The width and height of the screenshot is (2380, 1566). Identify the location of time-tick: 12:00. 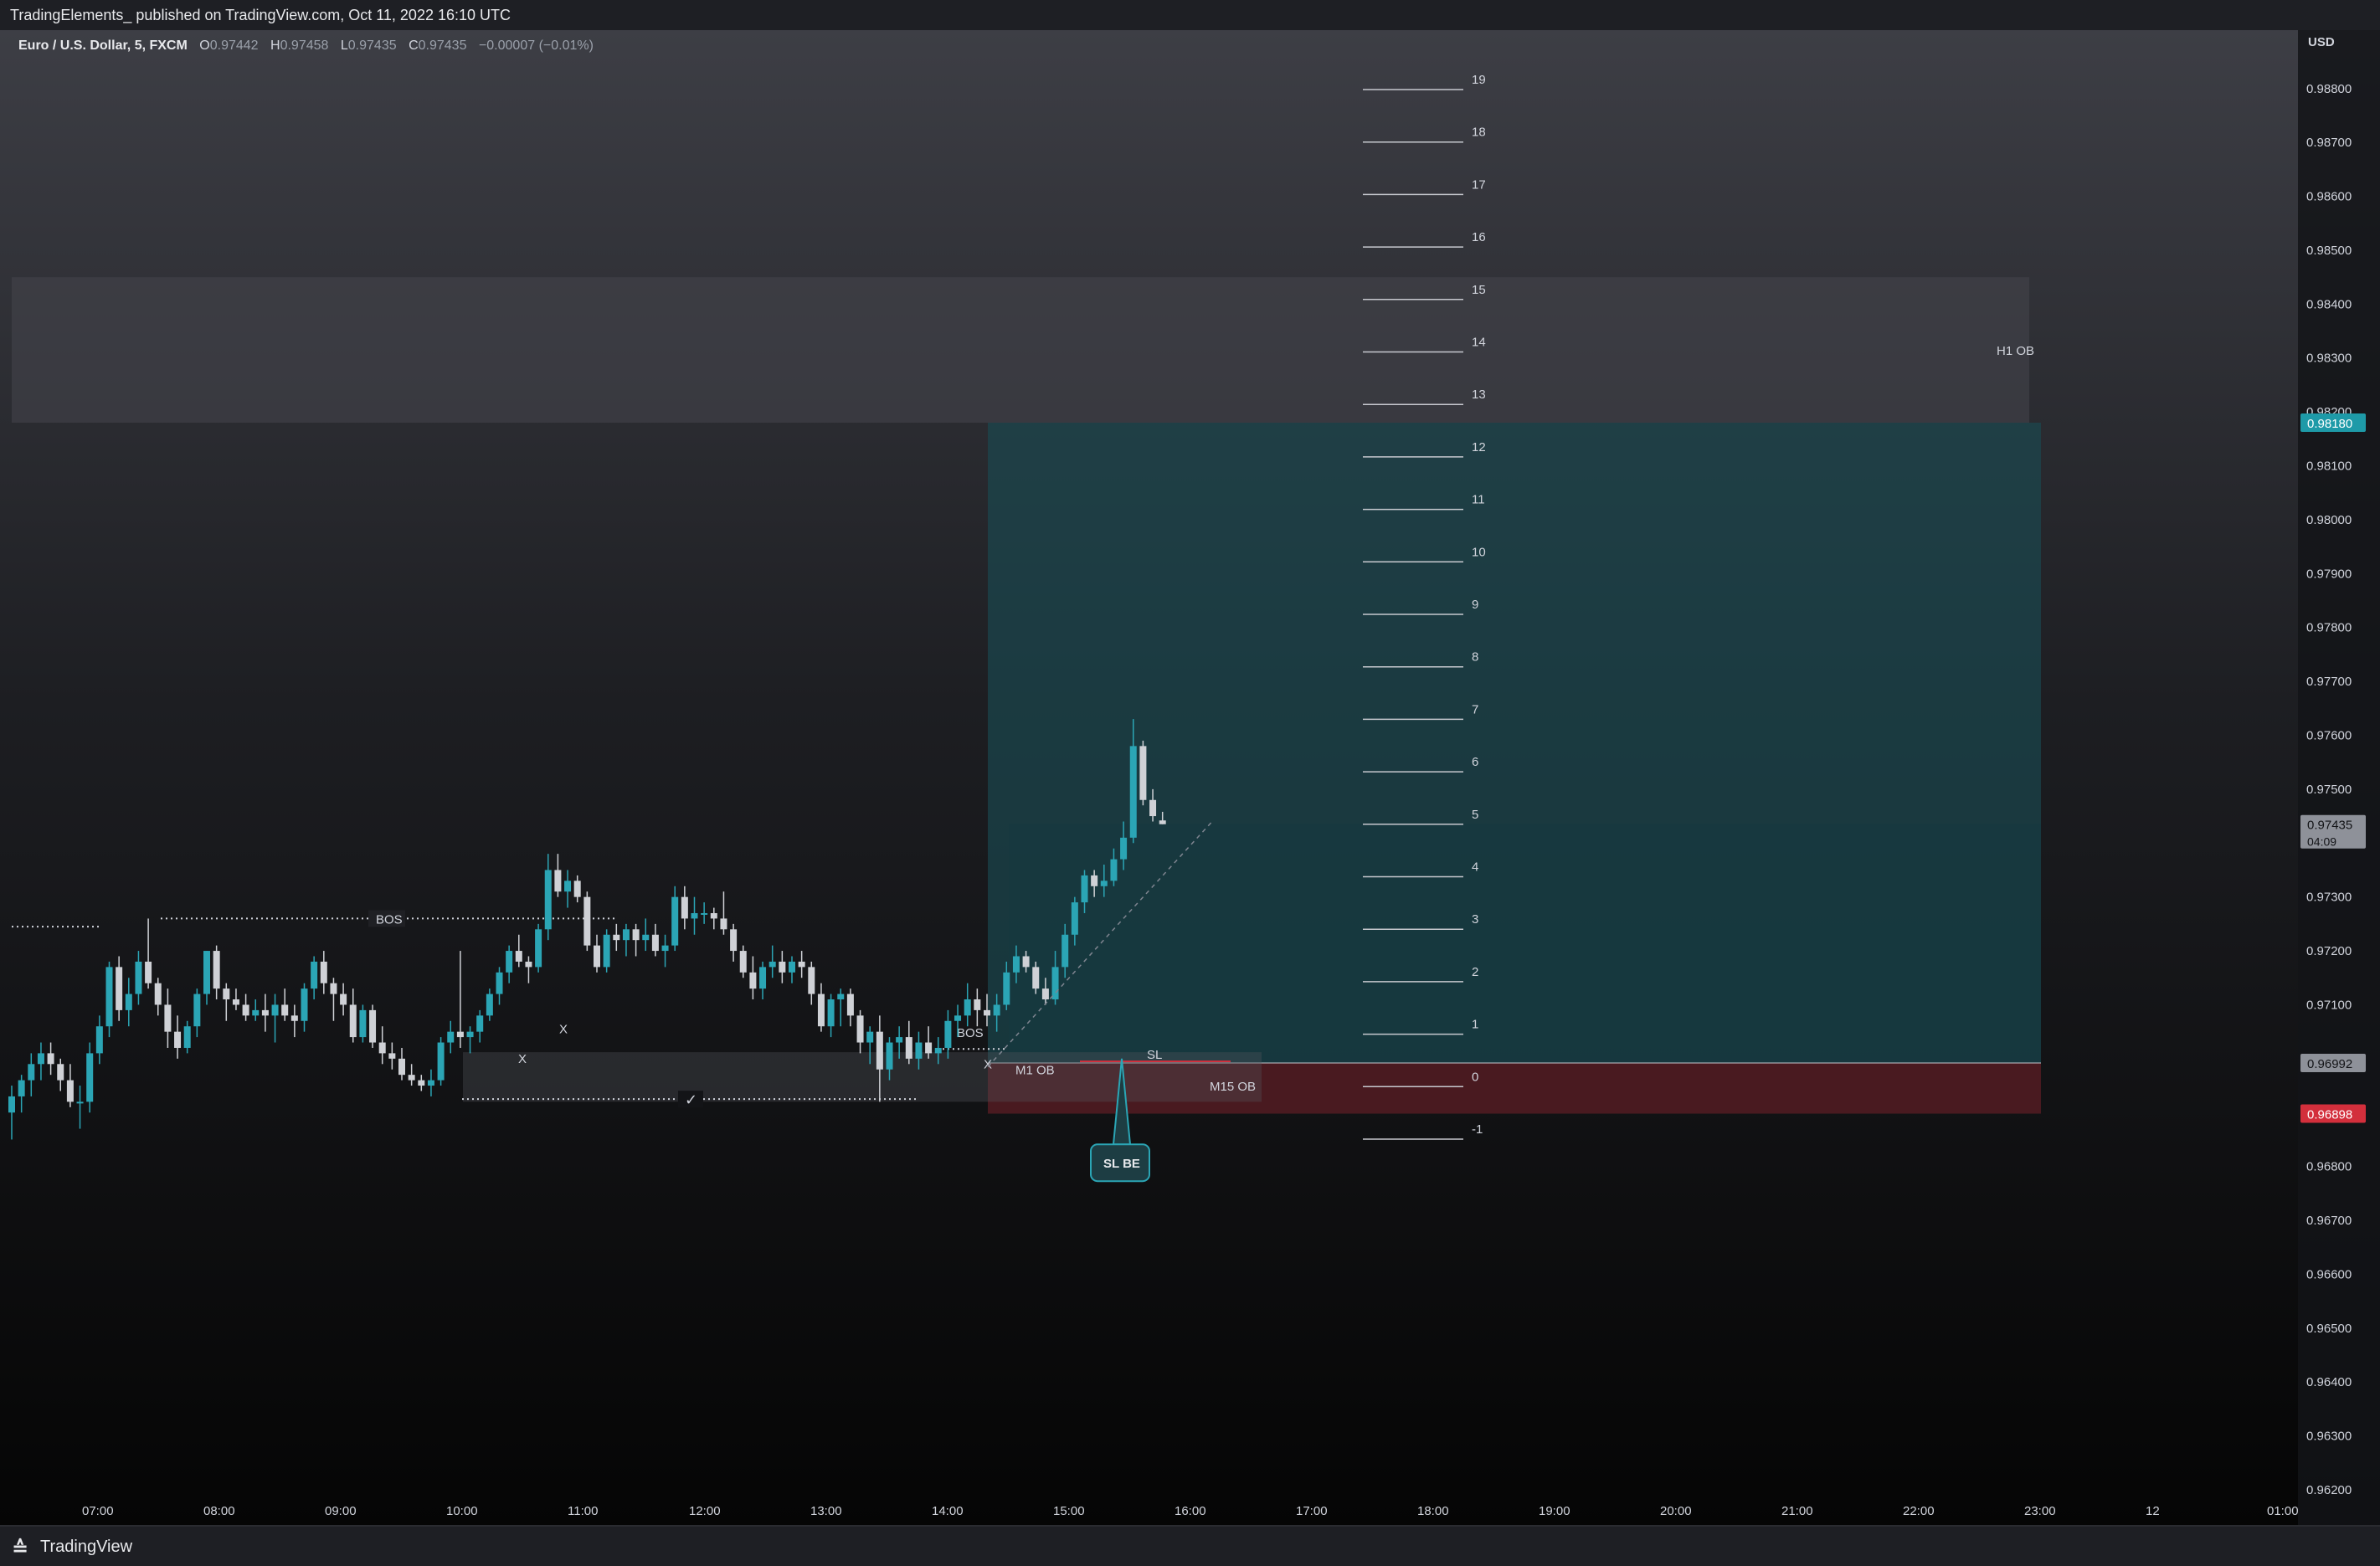
(705, 1511).